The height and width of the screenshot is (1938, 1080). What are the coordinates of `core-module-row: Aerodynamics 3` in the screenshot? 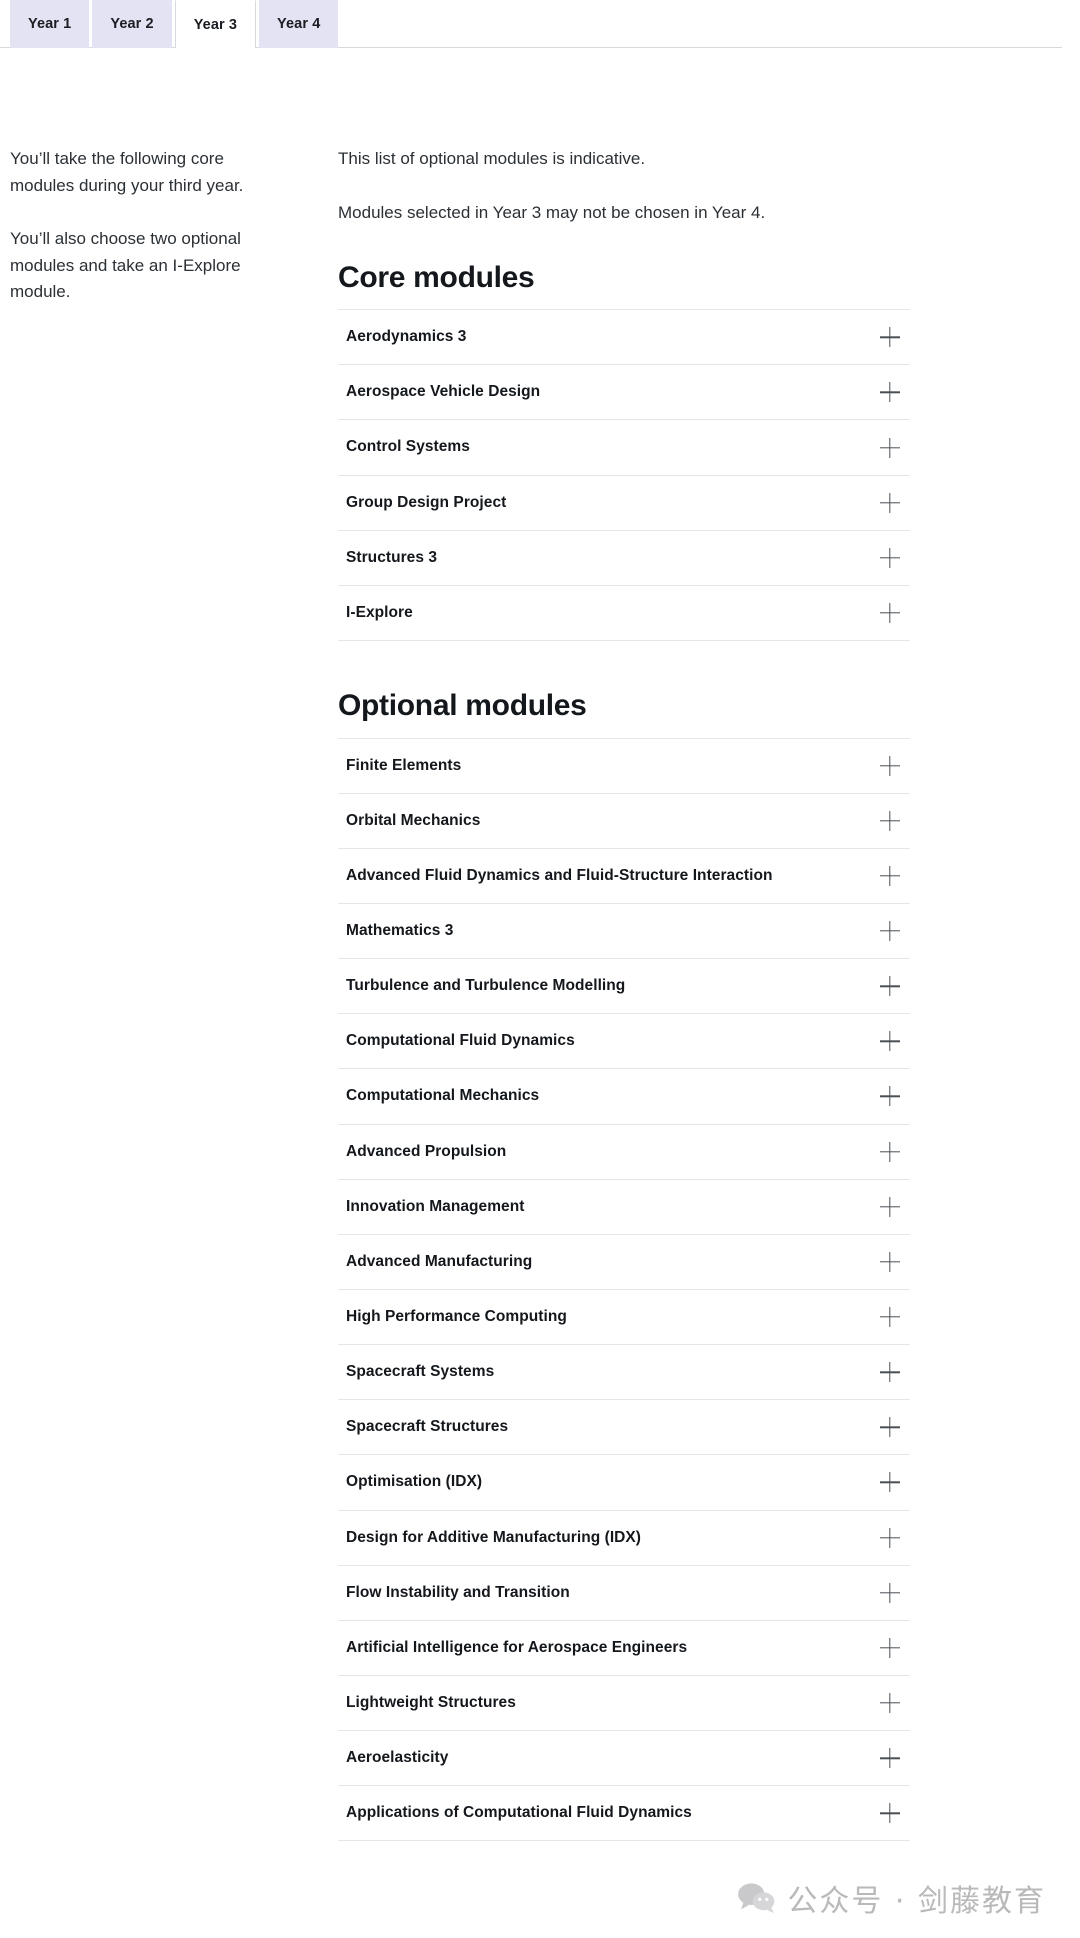 It's located at (624, 337).